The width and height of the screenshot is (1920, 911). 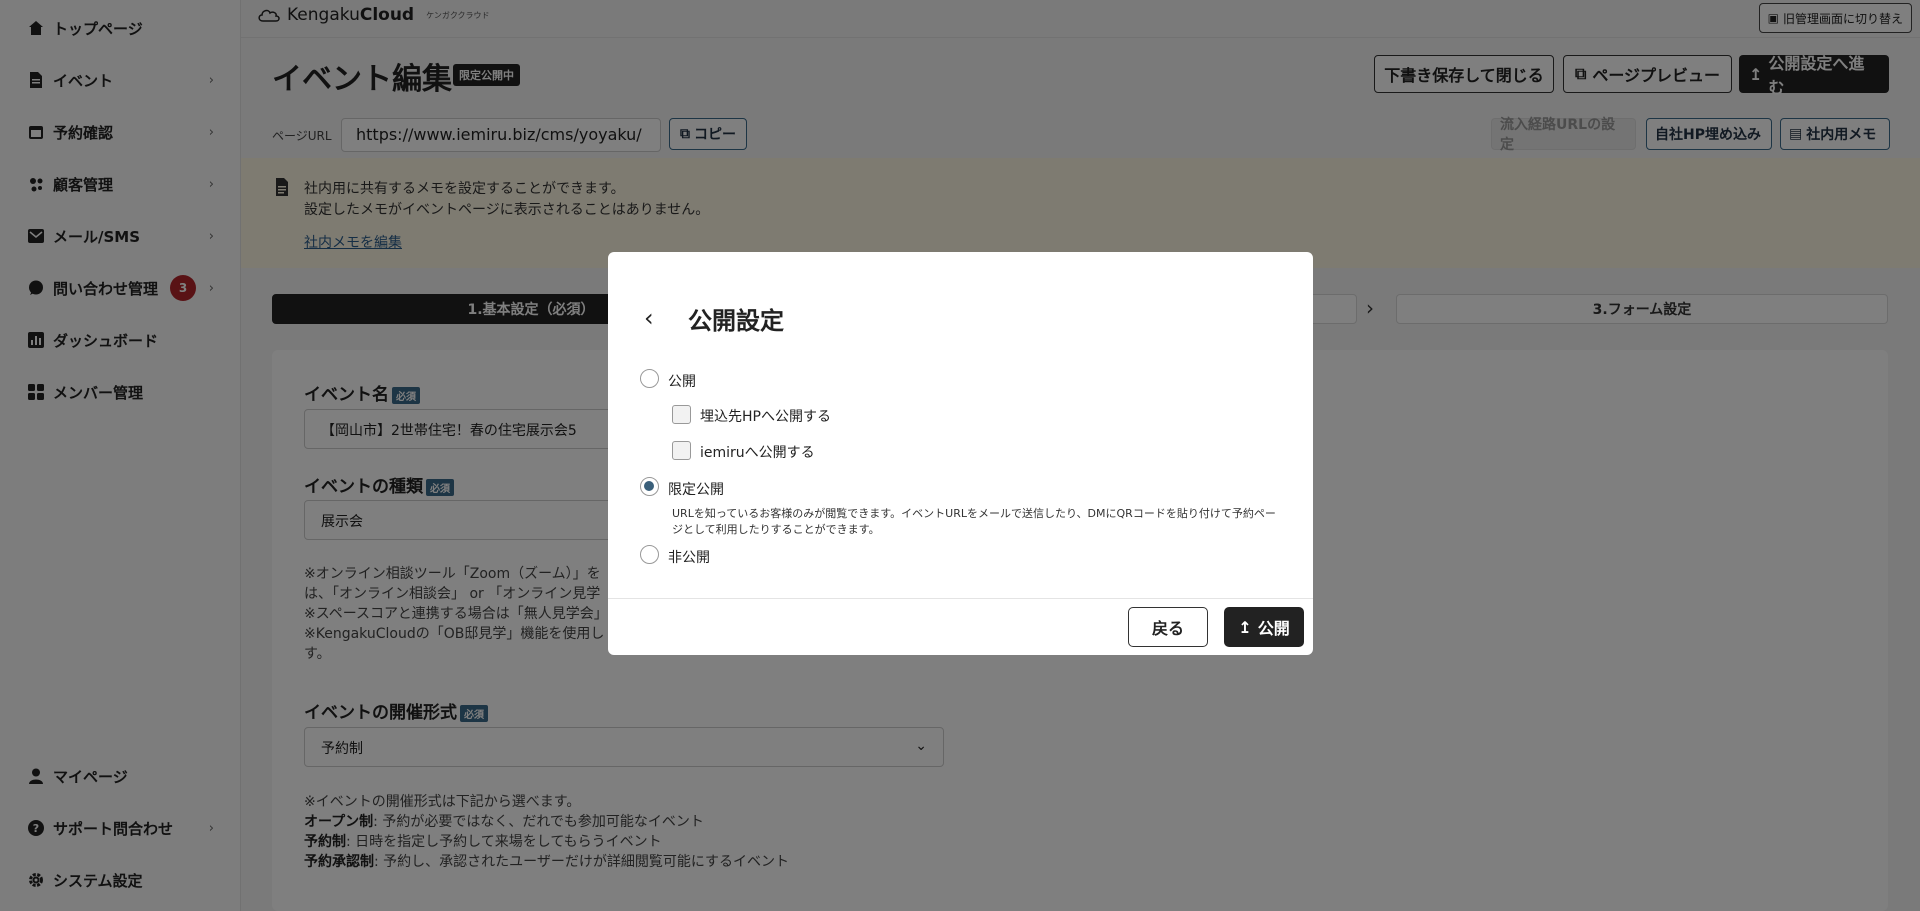 What do you see at coordinates (649, 486) in the screenshot?
I see `radio-limited` at bounding box center [649, 486].